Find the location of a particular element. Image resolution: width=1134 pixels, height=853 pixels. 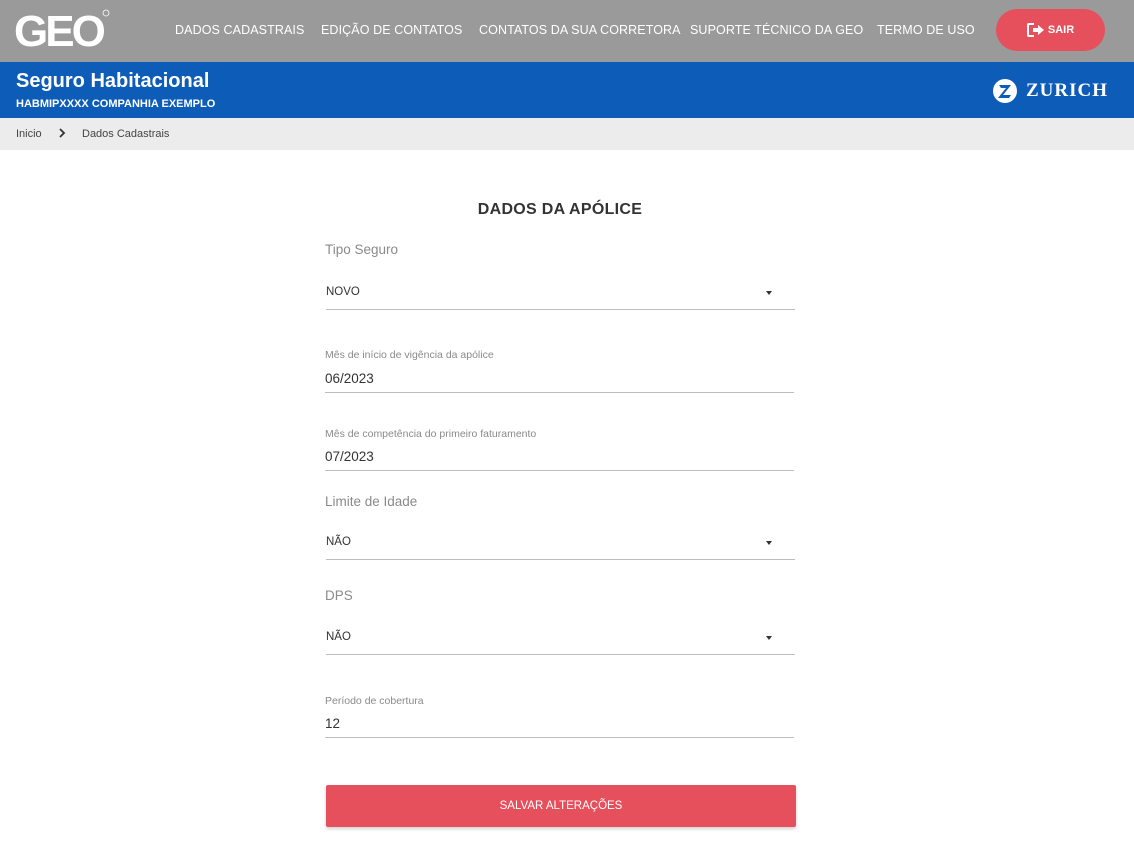

dps-select: NÃO is located at coordinates (560, 637).